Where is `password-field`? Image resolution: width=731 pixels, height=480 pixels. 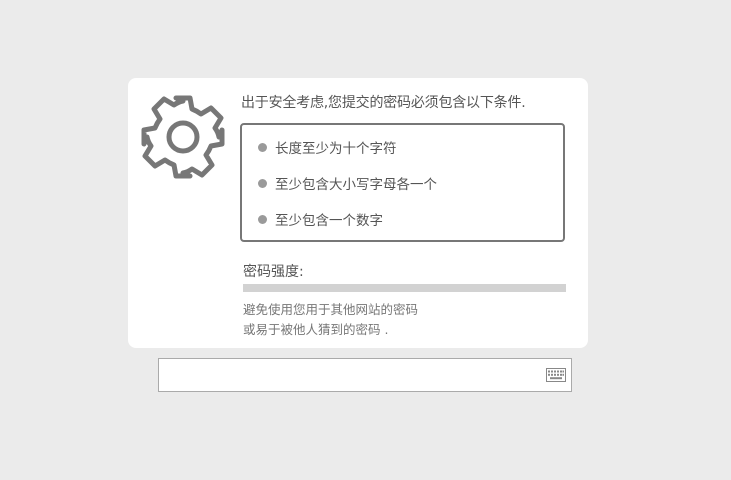
password-field is located at coordinates (365, 375).